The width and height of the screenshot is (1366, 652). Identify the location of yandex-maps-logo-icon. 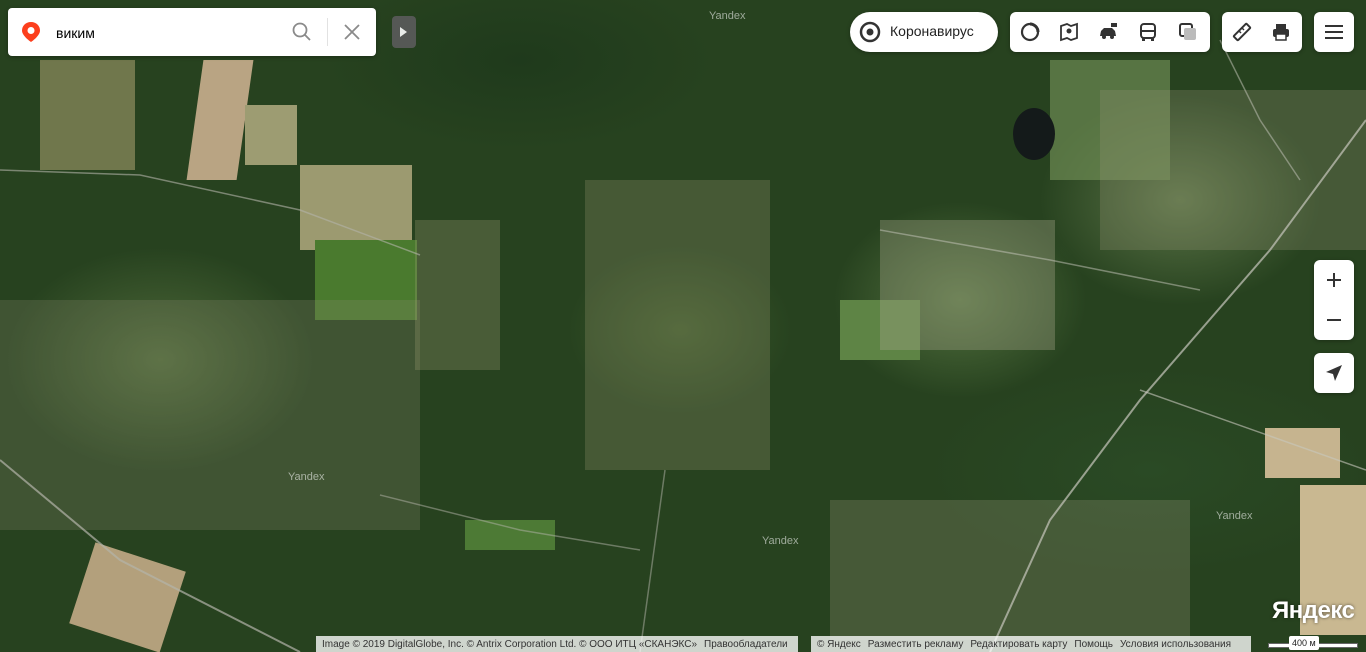
(31, 32).